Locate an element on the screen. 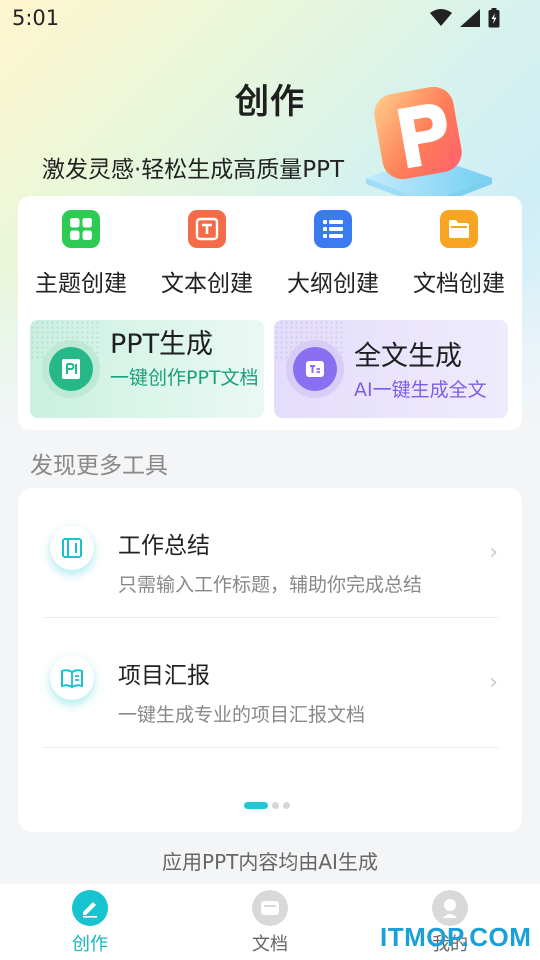 The height and width of the screenshot is (960, 540). full-text-generate-title: 全文生成 is located at coordinates (408, 356).